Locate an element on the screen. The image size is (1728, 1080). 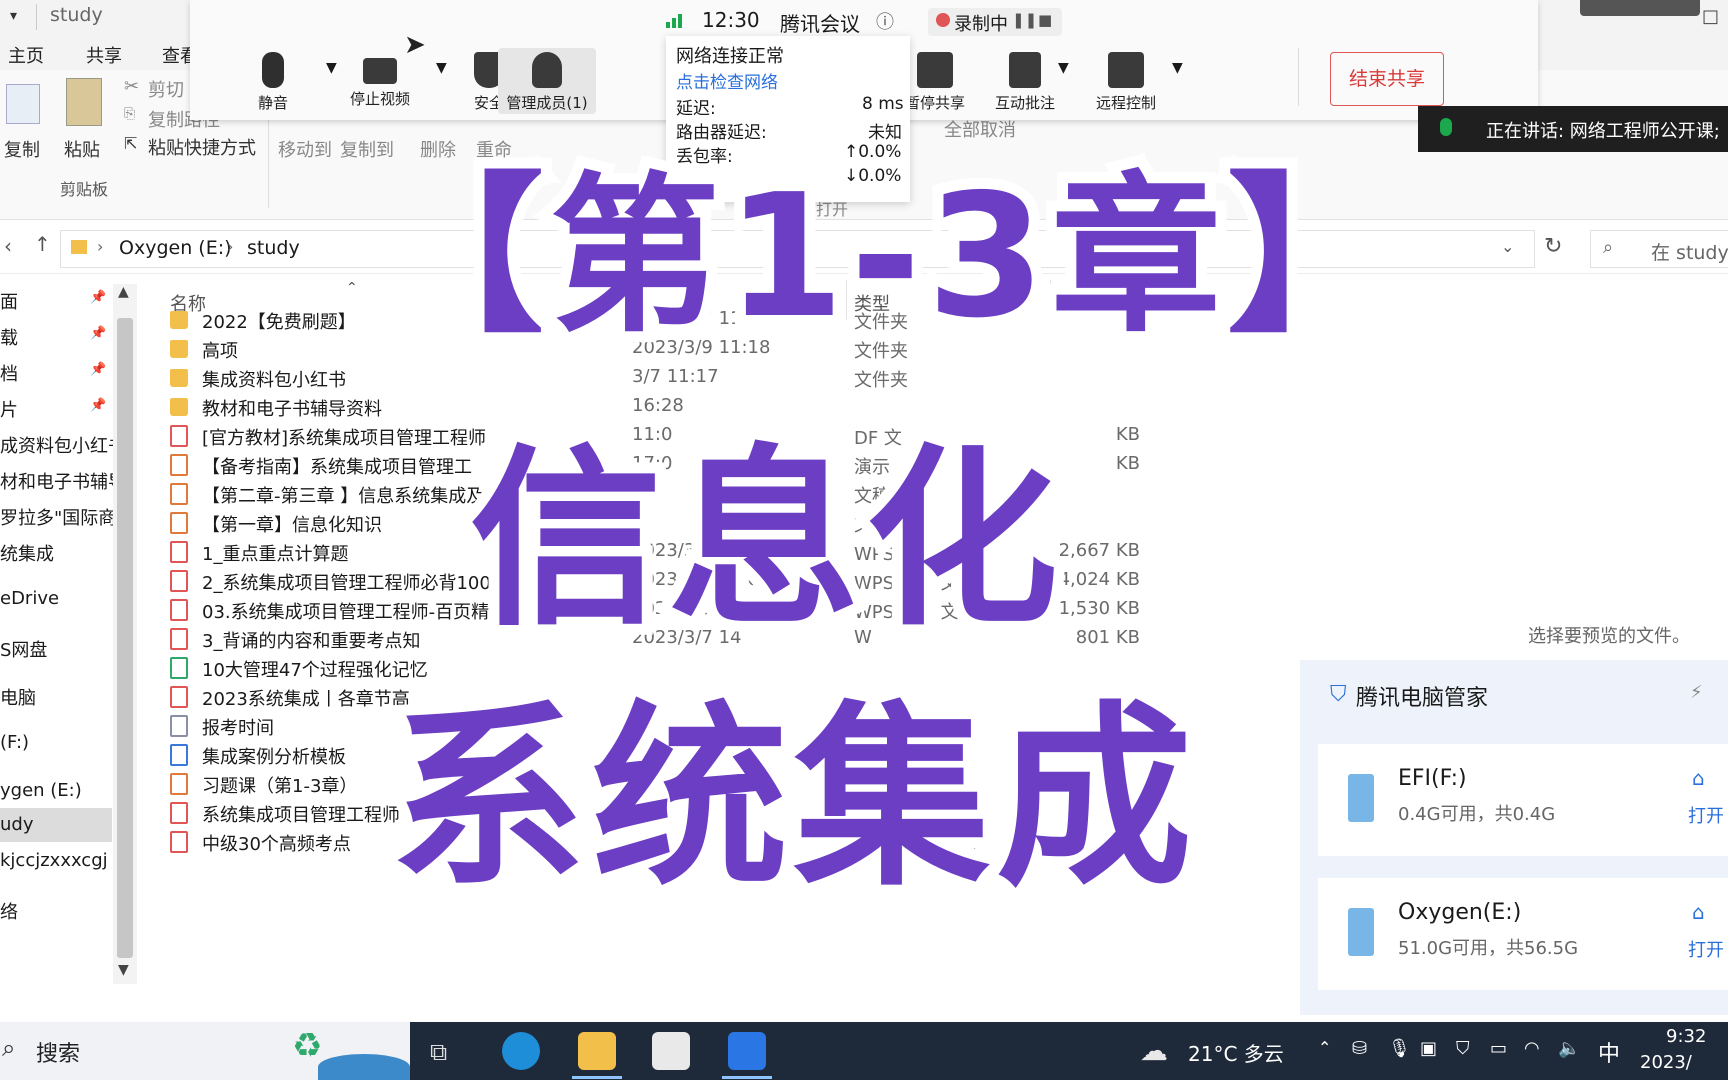
info-icon: ⓘ is located at coordinates (885, 21).